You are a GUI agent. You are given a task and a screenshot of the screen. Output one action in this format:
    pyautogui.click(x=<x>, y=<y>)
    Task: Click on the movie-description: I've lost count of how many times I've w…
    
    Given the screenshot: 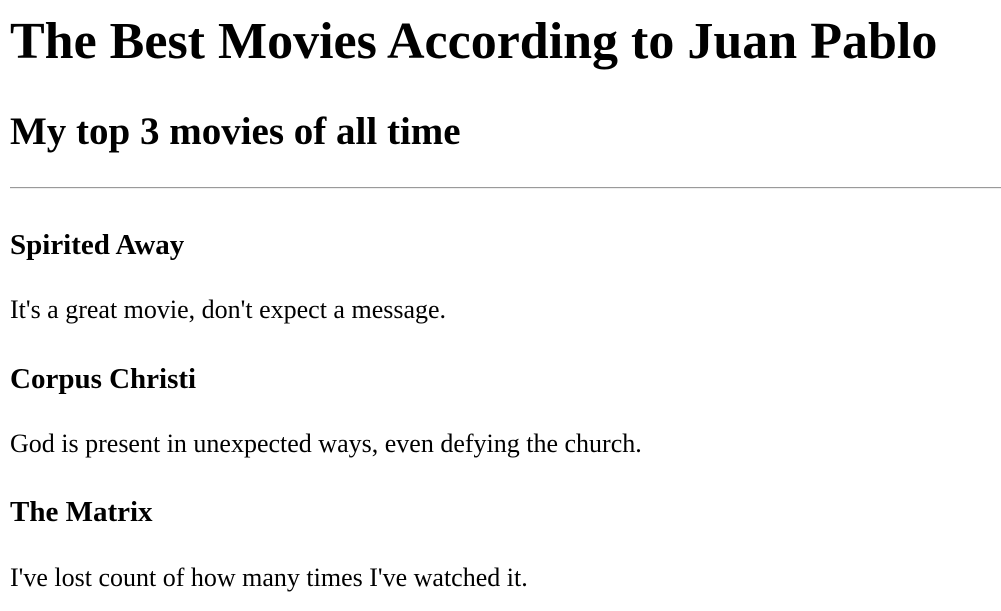 What is the action you would take?
    pyautogui.click(x=269, y=577)
    